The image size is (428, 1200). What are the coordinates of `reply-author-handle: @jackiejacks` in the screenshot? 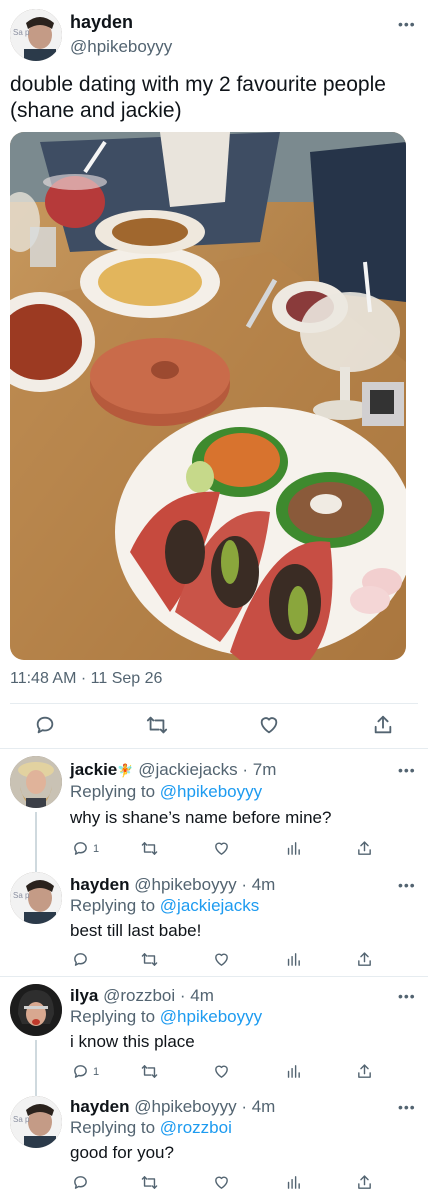 It's located at (187, 769).